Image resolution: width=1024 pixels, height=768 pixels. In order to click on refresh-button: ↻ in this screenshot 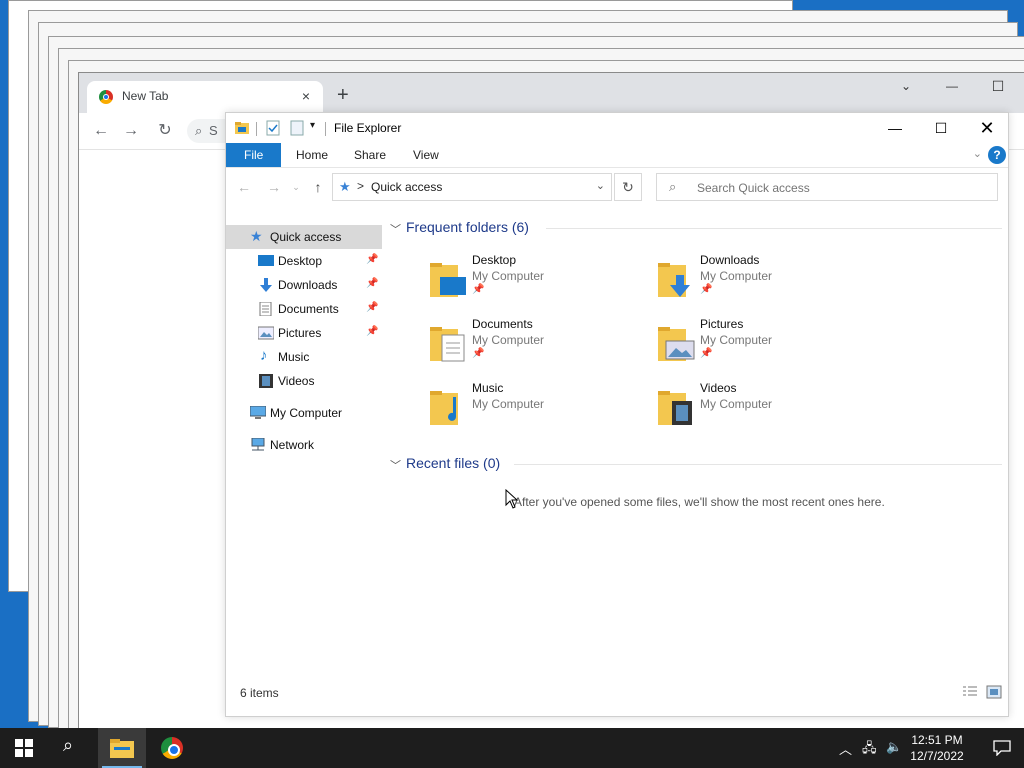, I will do `click(628, 187)`.